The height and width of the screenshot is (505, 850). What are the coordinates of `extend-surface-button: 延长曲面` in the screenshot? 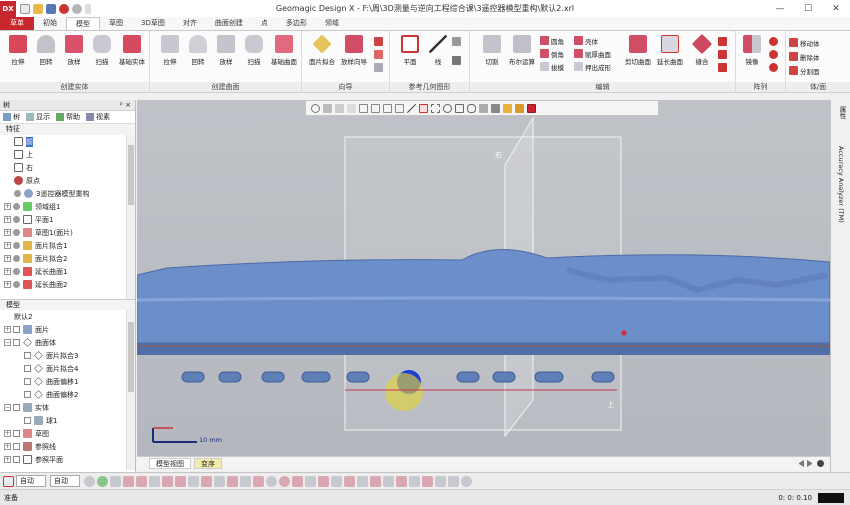 It's located at (670, 50).